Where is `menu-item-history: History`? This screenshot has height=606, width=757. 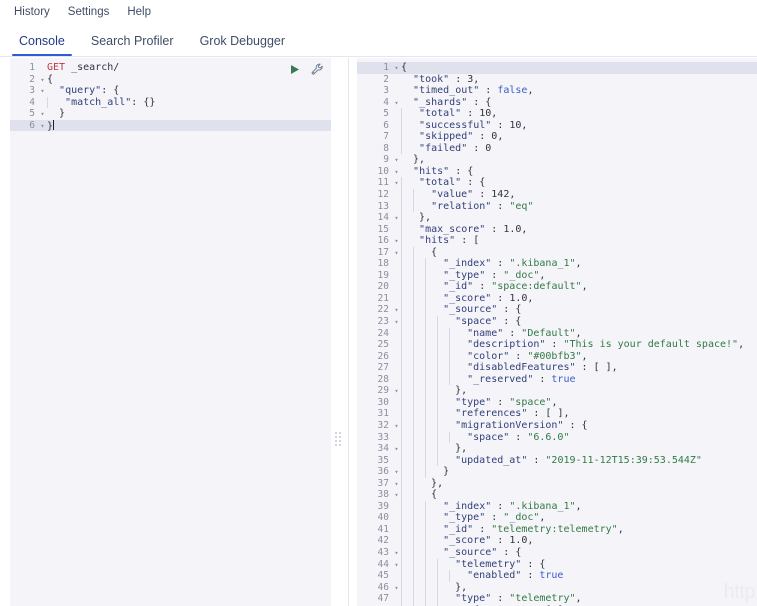
menu-item-history: History is located at coordinates (32, 12).